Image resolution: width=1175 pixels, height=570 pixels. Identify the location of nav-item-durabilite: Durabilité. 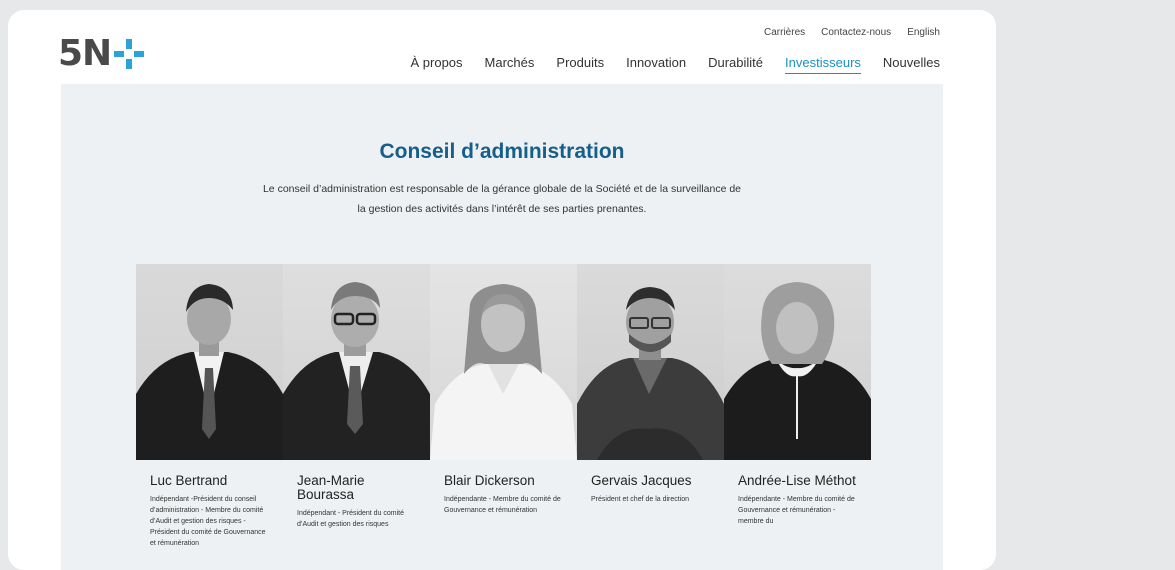
(735, 64).